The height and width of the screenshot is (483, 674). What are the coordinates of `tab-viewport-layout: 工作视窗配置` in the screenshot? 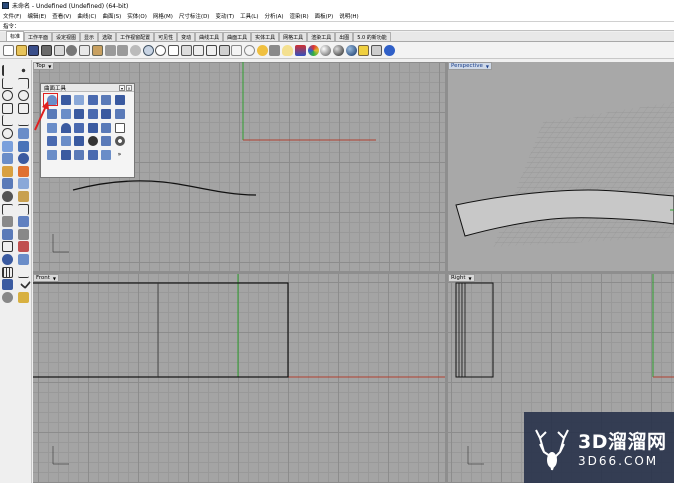 It's located at (135, 36).